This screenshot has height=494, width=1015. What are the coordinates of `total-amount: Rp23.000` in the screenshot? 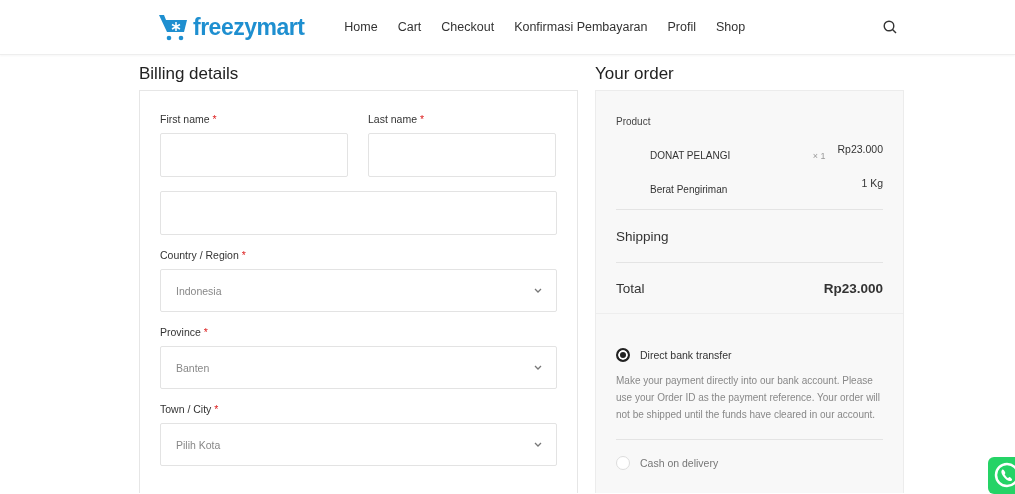 It's located at (853, 288).